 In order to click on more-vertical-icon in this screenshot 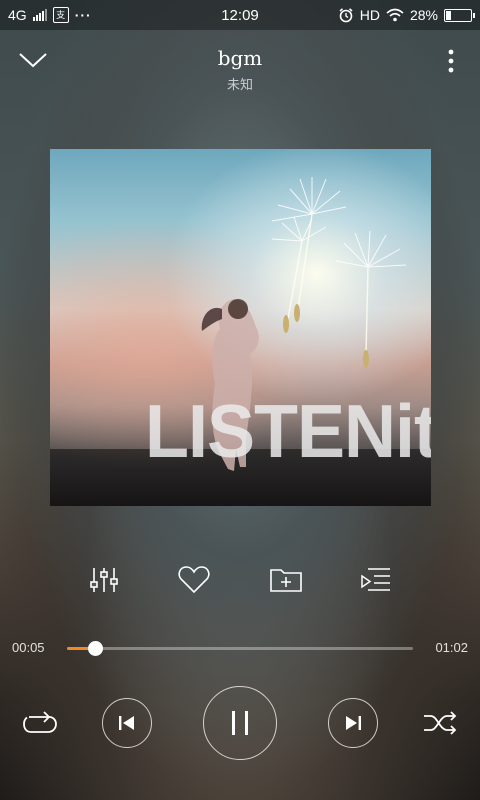, I will do `click(451, 61)`.